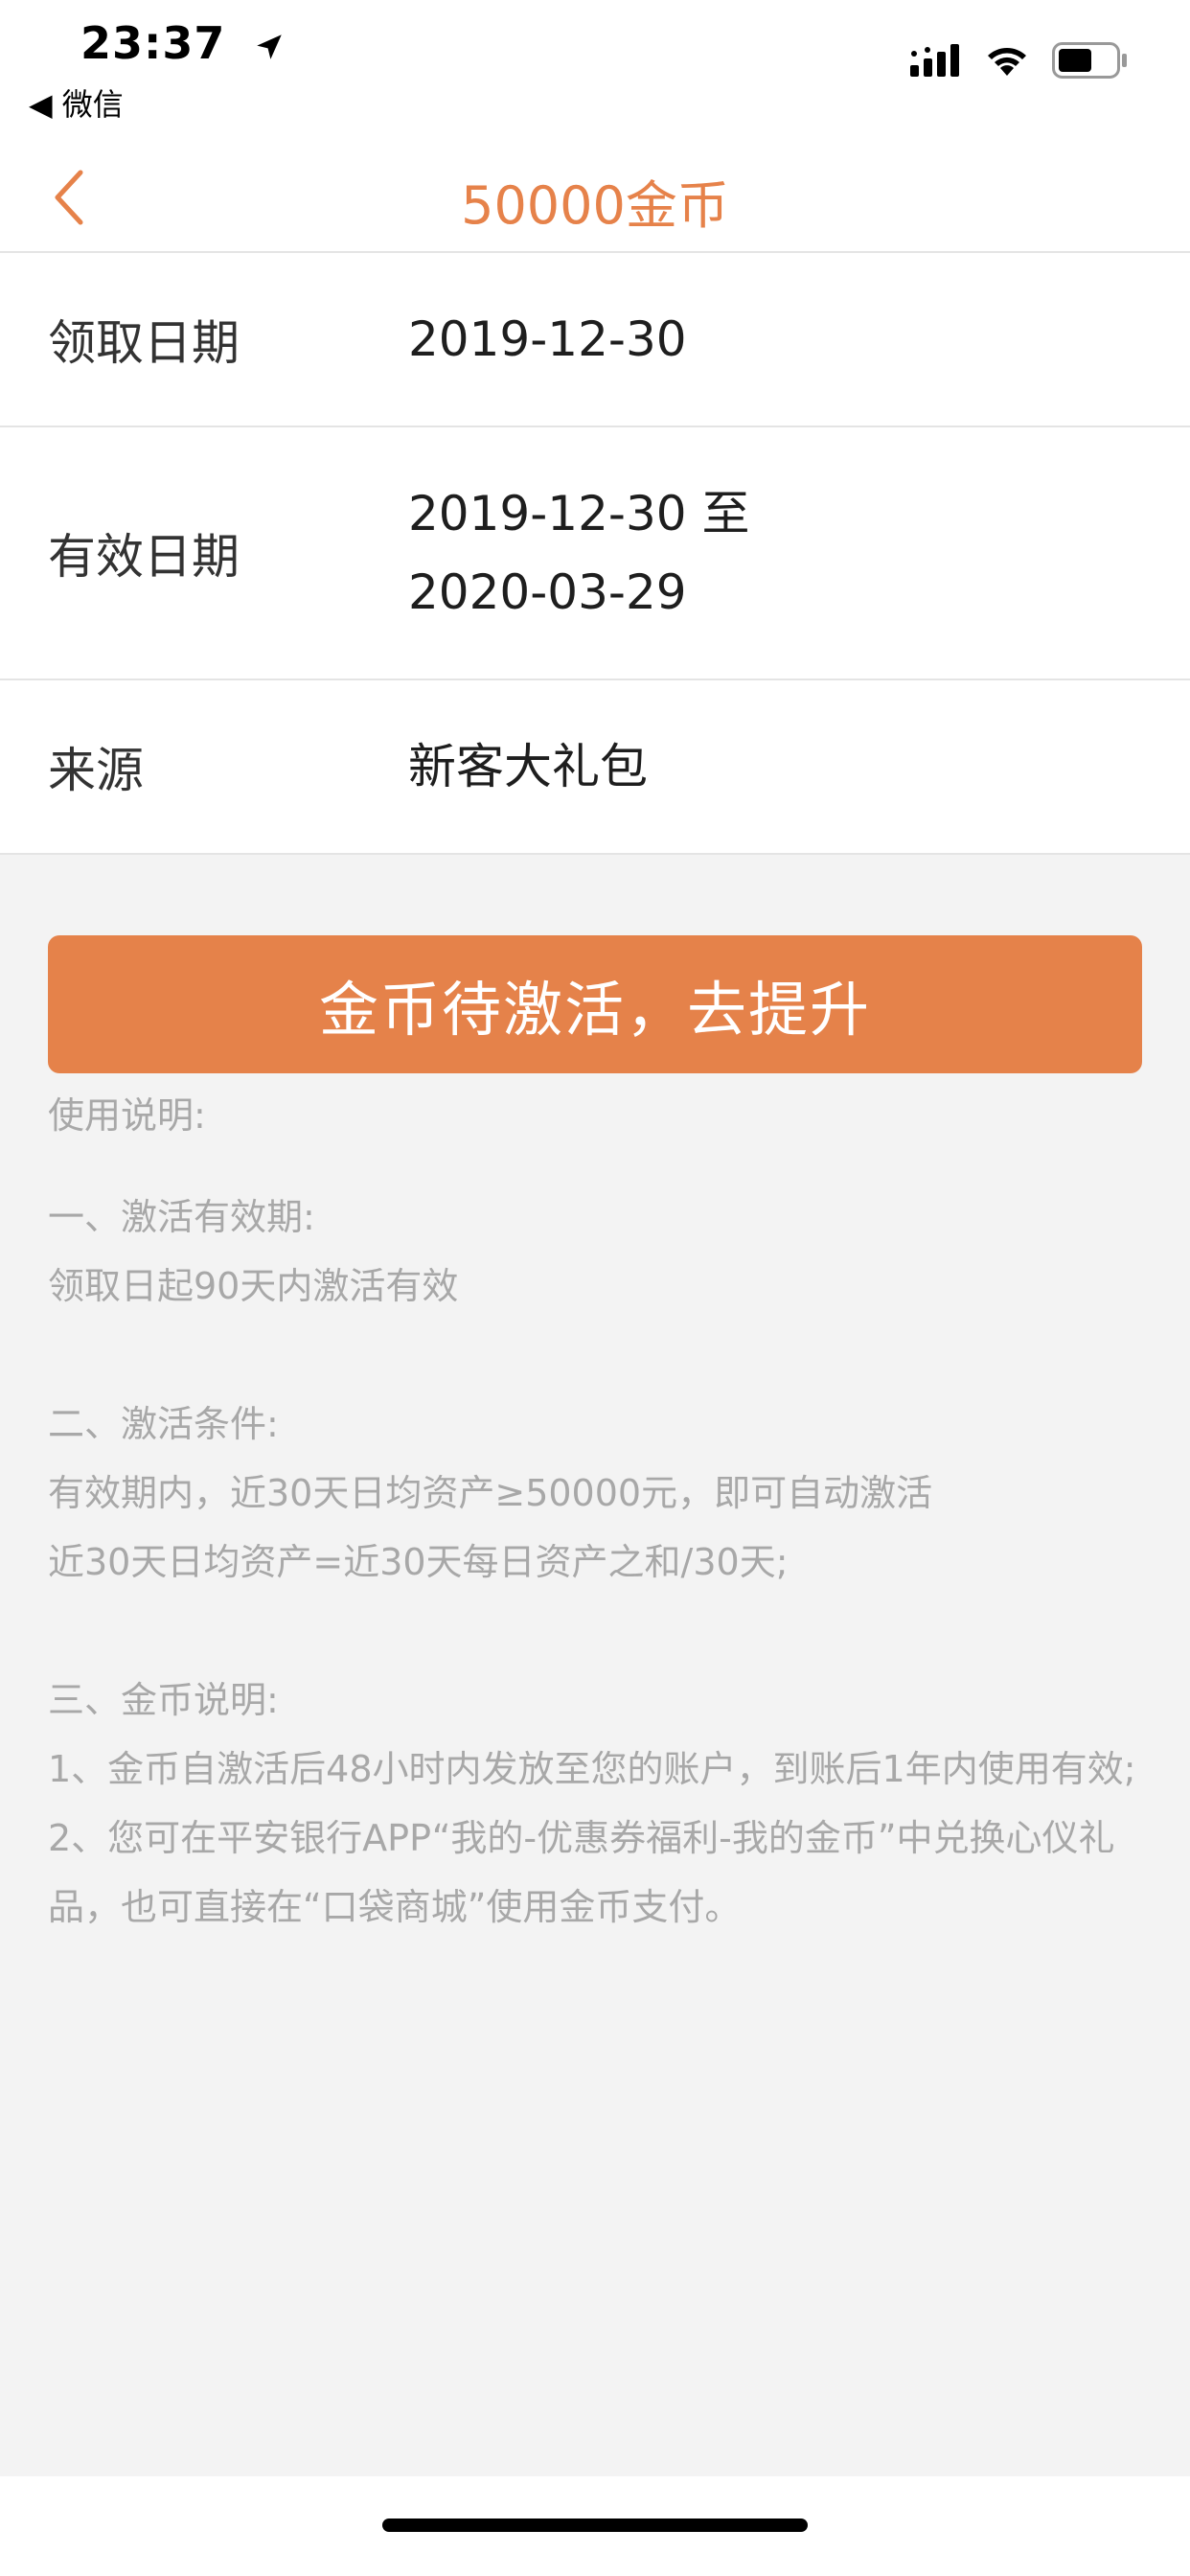 This screenshot has height=2576, width=1190. What do you see at coordinates (96, 770) in the screenshot?
I see `source-label: 来源` at bounding box center [96, 770].